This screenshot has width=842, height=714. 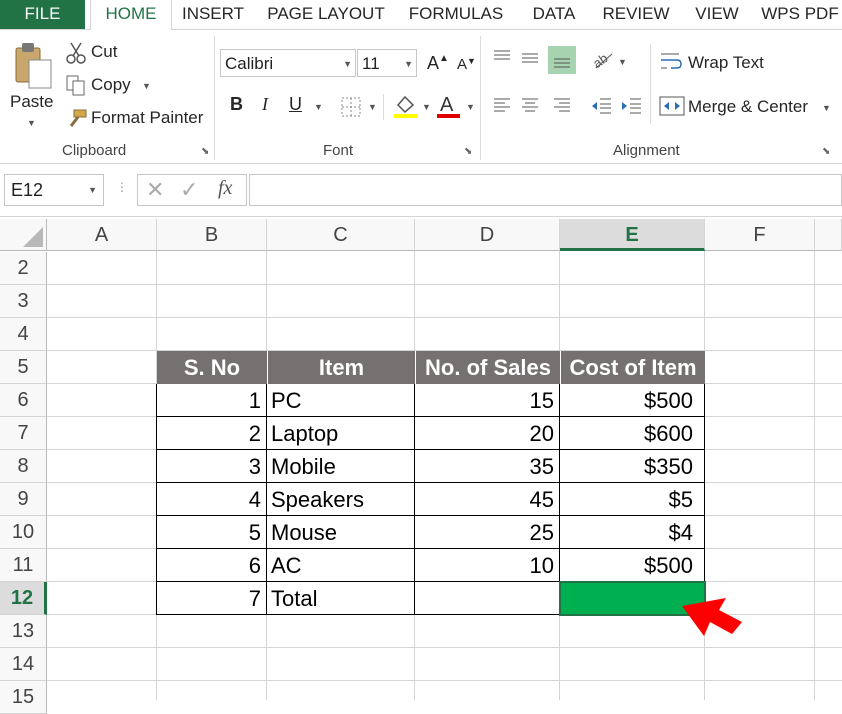 I want to click on table-cell: 6, so click(x=212, y=565).